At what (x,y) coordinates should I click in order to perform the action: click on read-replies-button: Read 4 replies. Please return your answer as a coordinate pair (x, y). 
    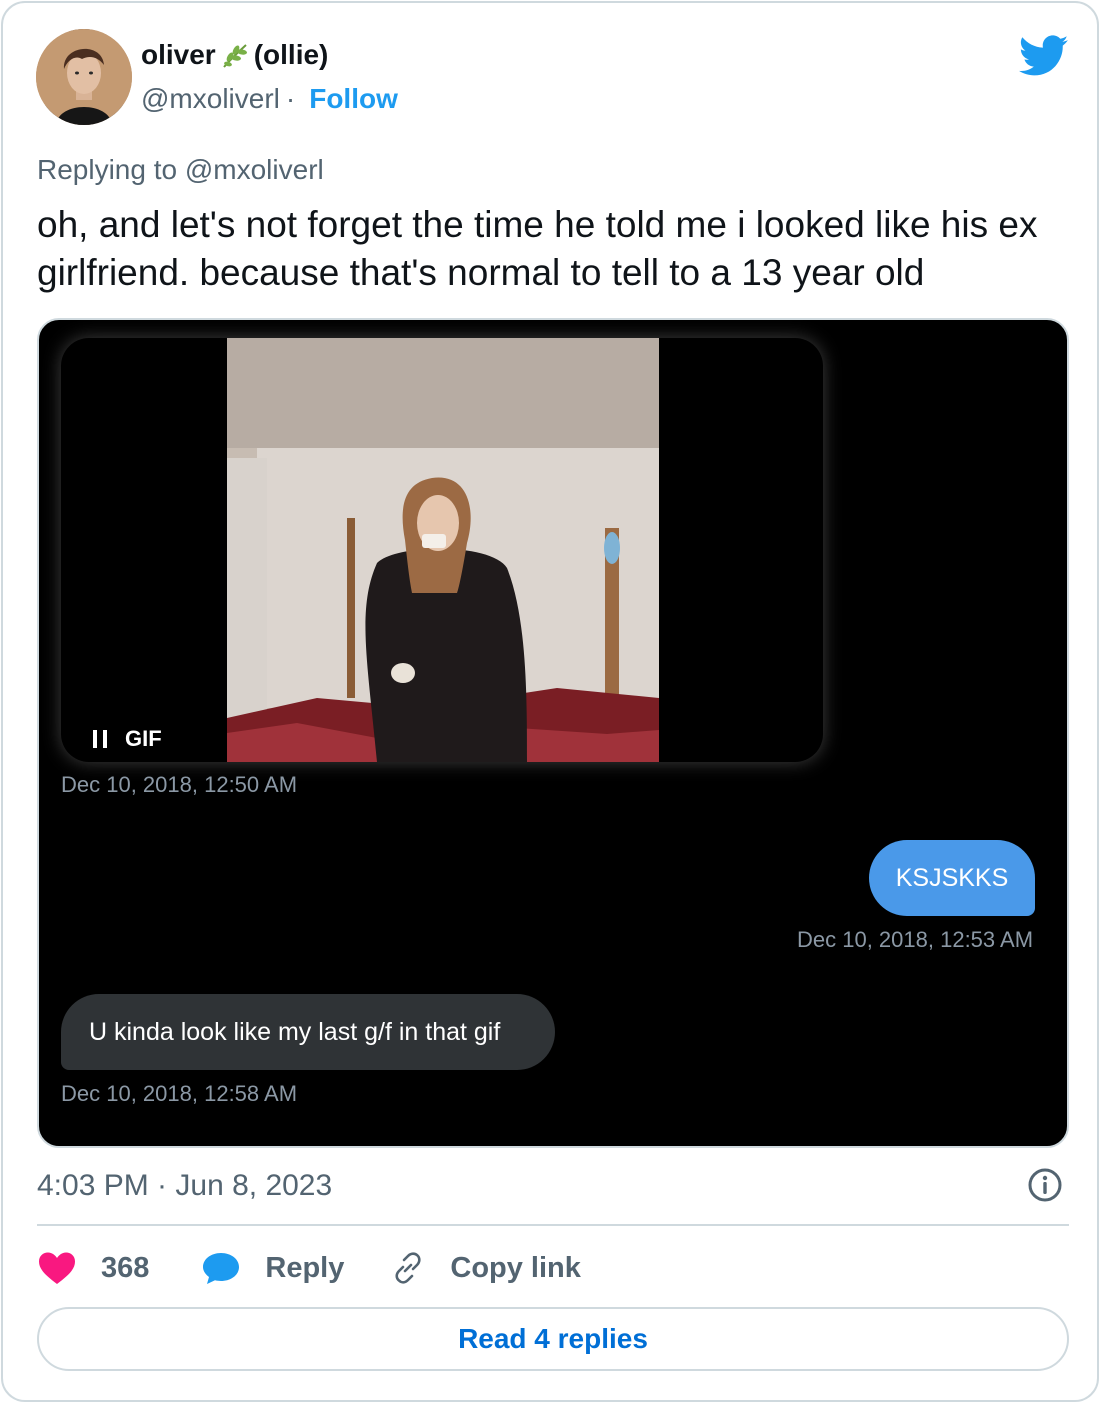
    Looking at the image, I should click on (553, 1339).